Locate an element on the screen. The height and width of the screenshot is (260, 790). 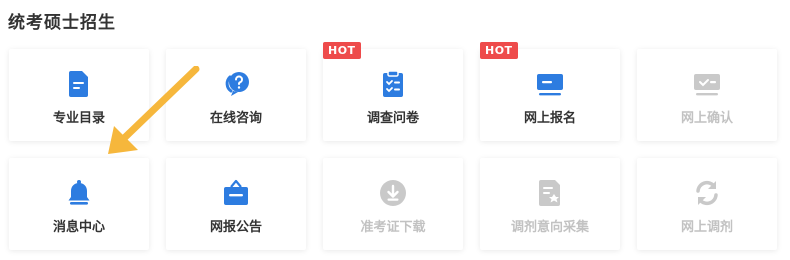
monitor-icon is located at coordinates (550, 84).